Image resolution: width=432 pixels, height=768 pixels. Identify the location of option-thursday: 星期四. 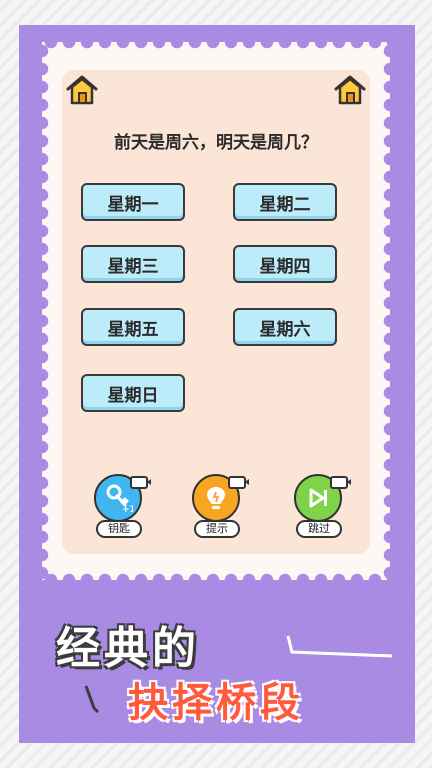
(285, 264).